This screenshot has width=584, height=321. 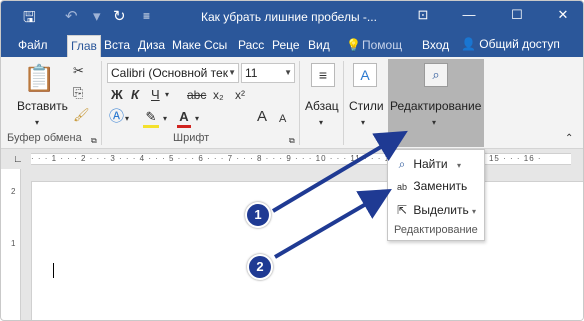 I want to click on arrow-to-editing, so click(x=339, y=171).